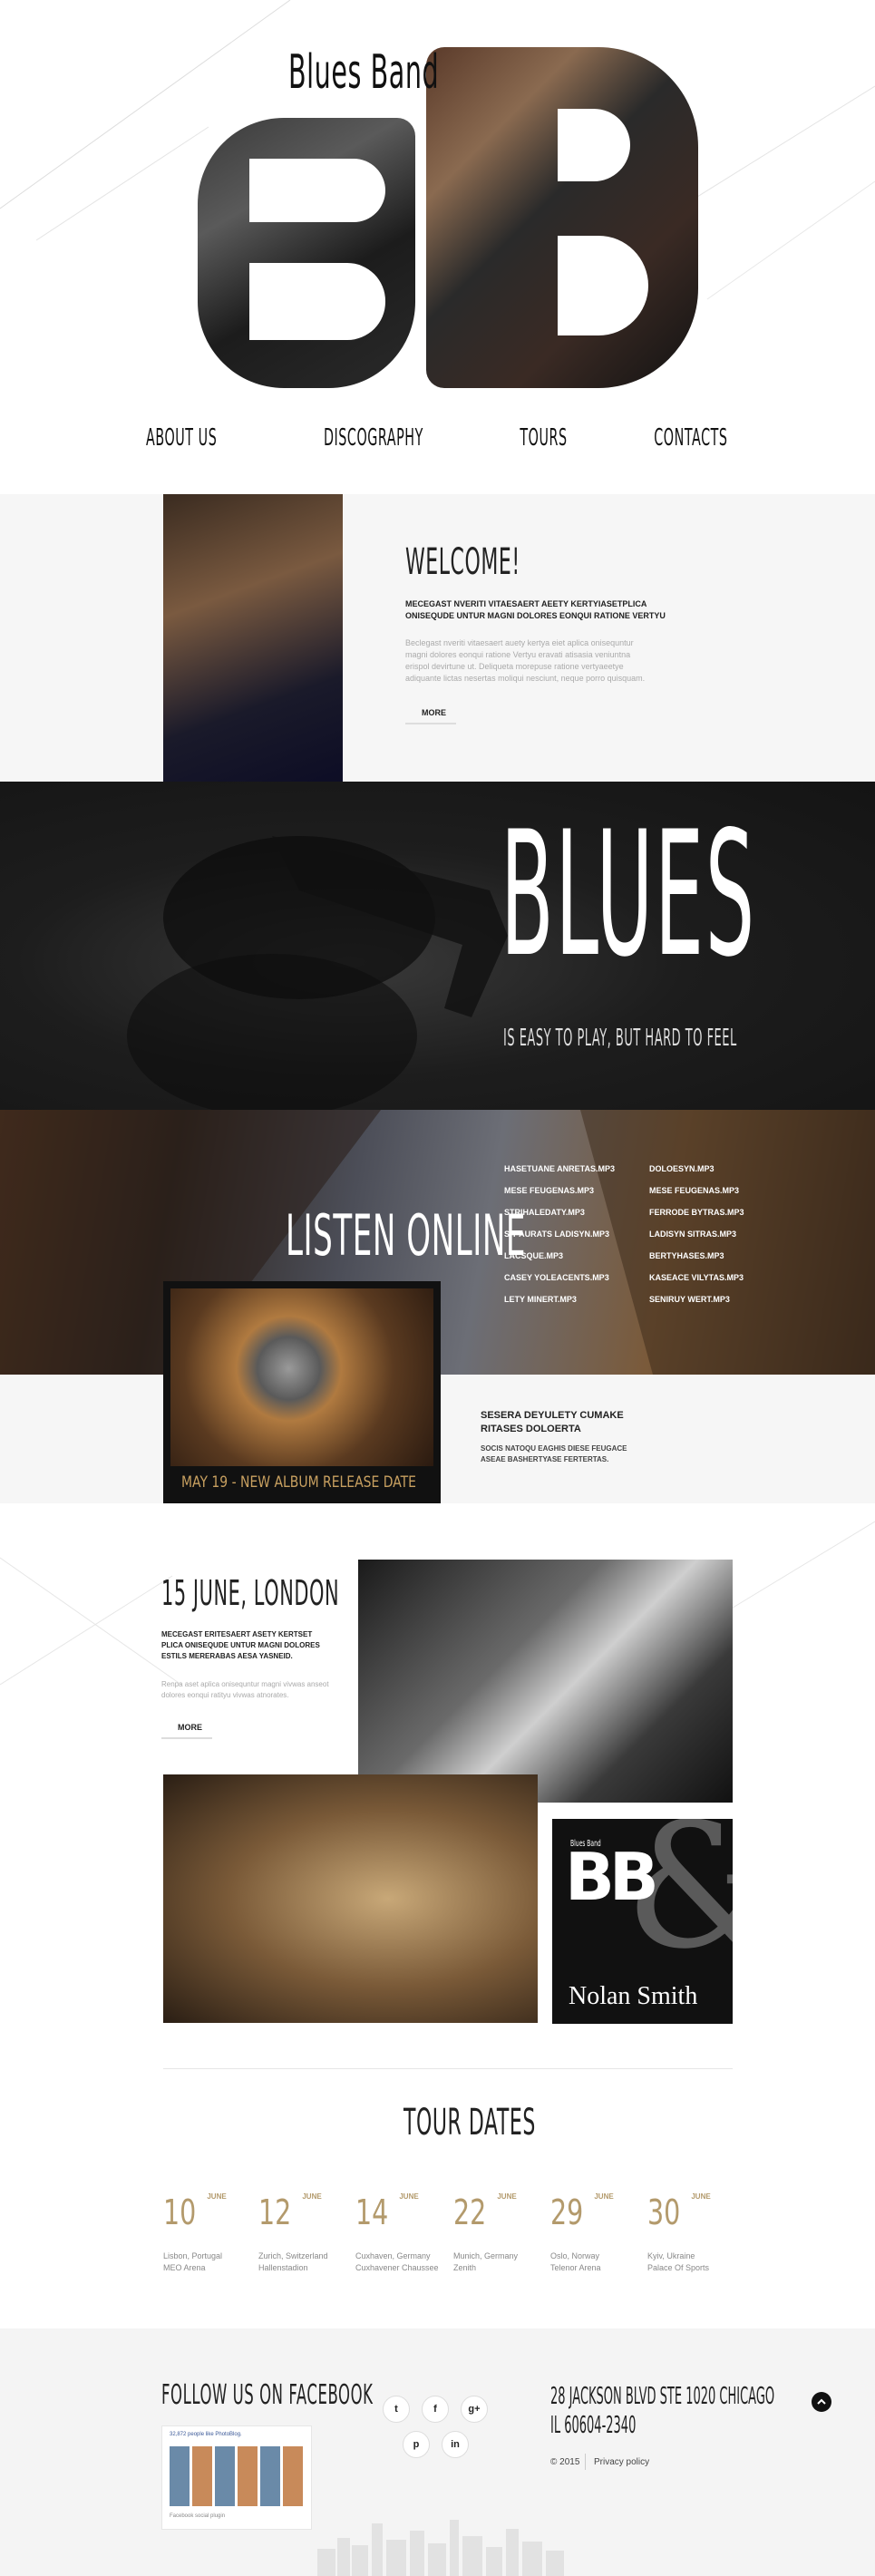 Image resolution: width=875 pixels, height=2576 pixels. What do you see at coordinates (283, 2267) in the screenshot?
I see `tour-venue: Hallenstadion` at bounding box center [283, 2267].